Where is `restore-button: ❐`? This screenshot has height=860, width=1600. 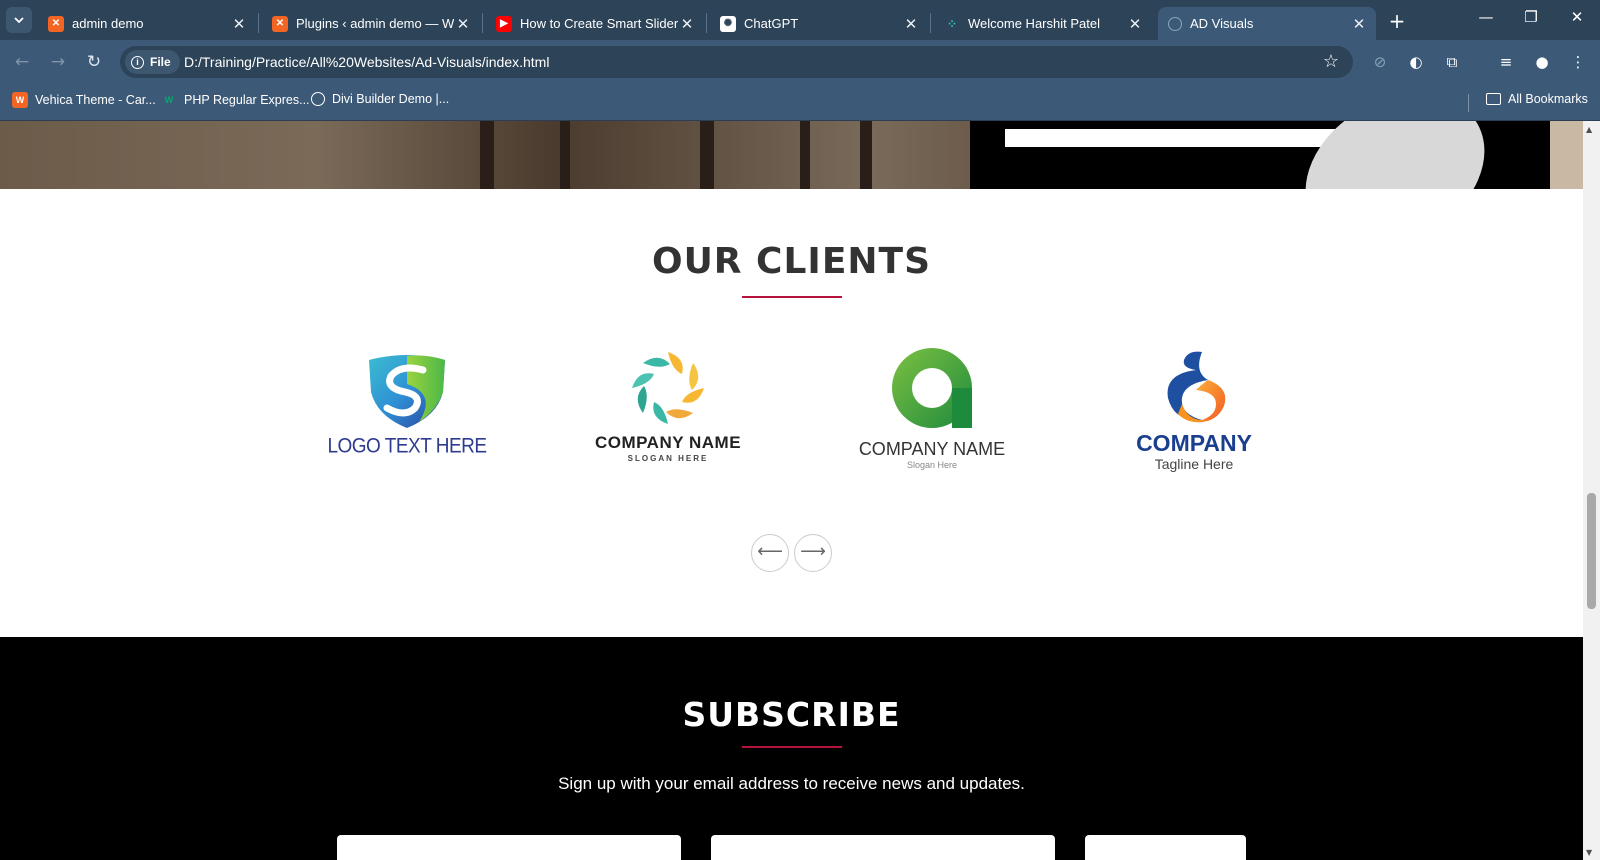 restore-button: ❐ is located at coordinates (1531, 17).